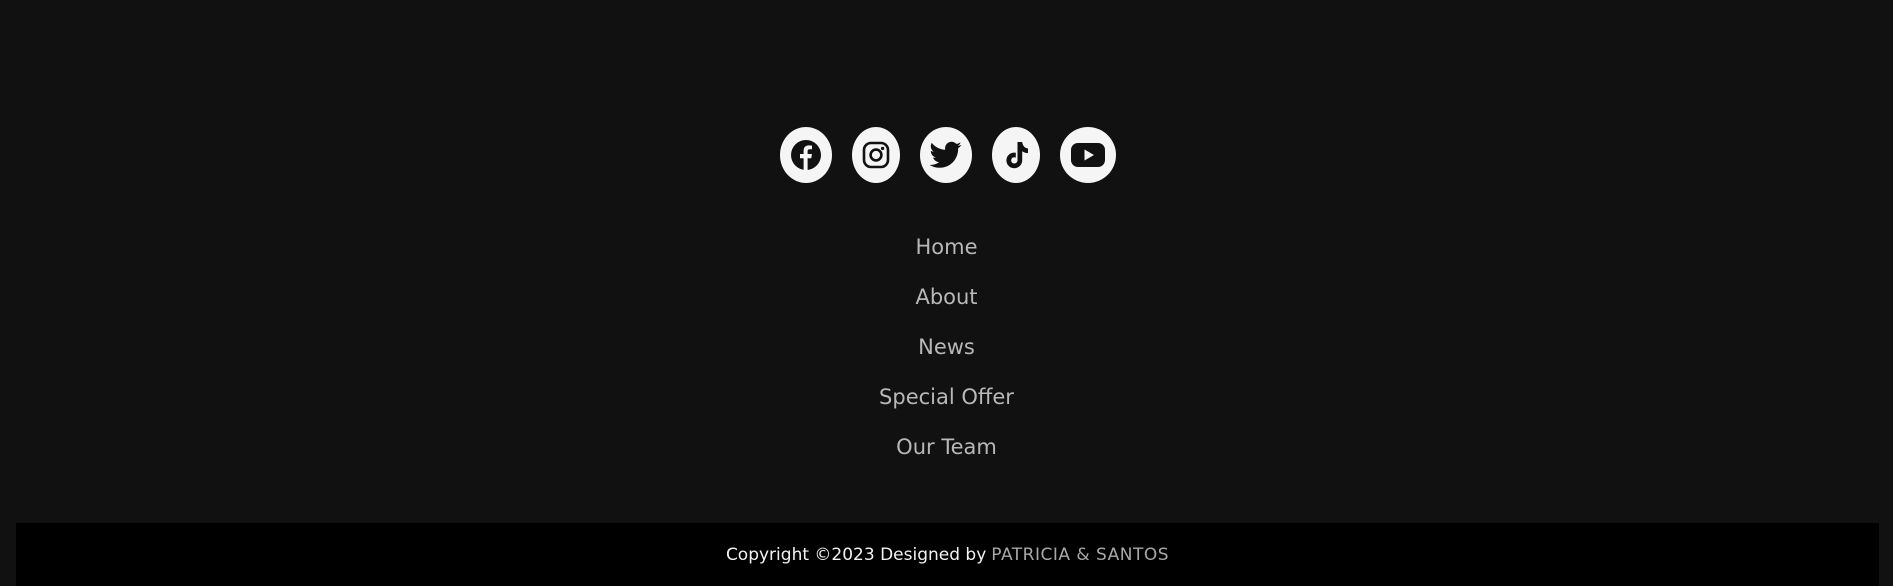  I want to click on nav-item-our-team: Our Team, so click(946, 447).